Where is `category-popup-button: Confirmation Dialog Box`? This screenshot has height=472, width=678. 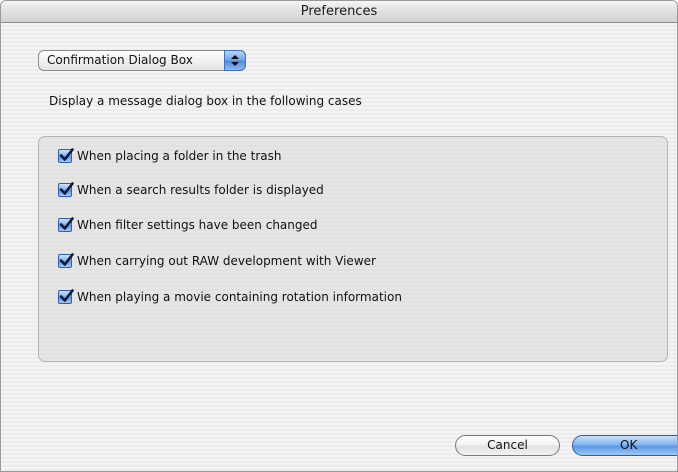 category-popup-button: Confirmation Dialog Box is located at coordinates (142, 60).